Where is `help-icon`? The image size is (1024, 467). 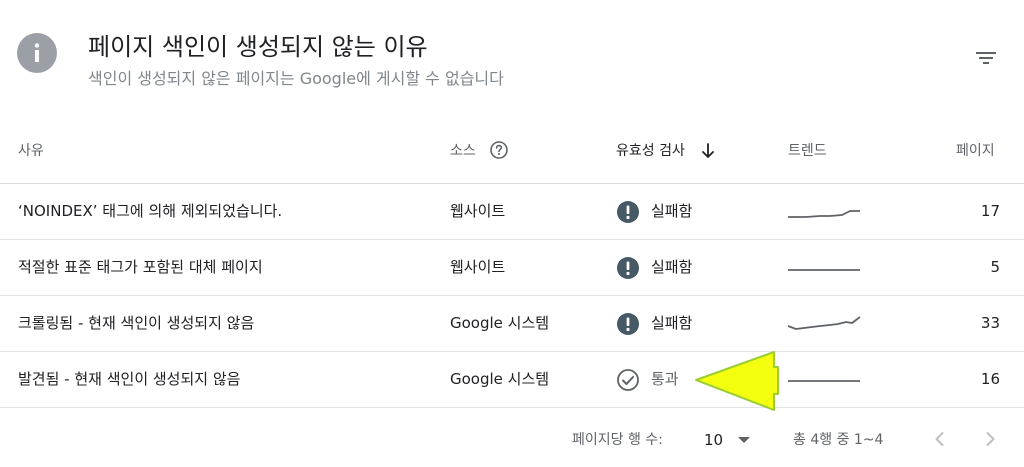
help-icon is located at coordinates (499, 150).